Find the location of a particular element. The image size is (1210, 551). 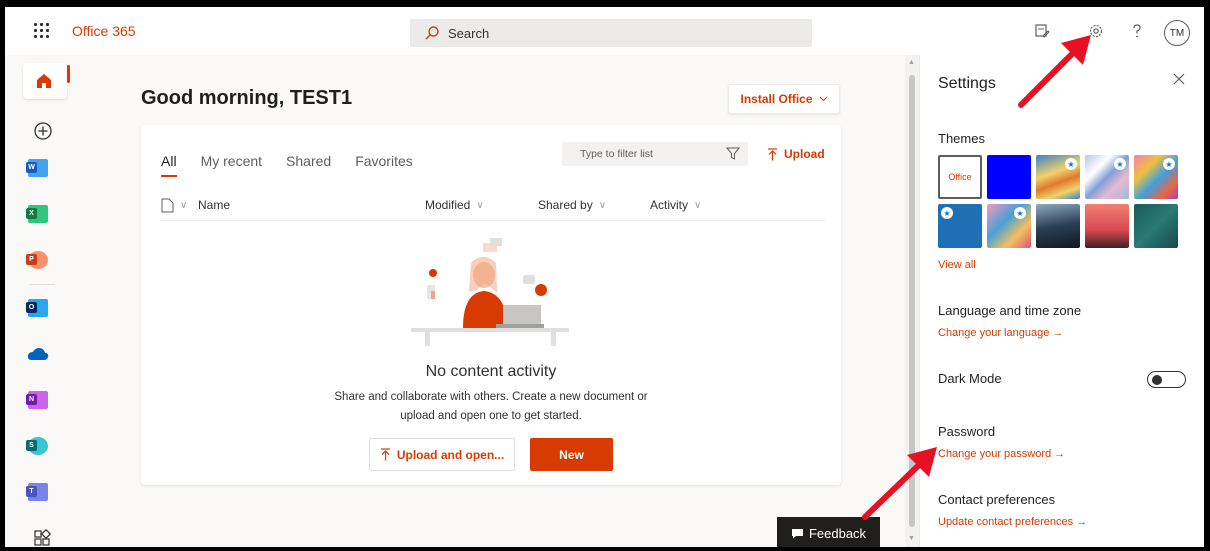

all-apps-icon is located at coordinates (42, 538).